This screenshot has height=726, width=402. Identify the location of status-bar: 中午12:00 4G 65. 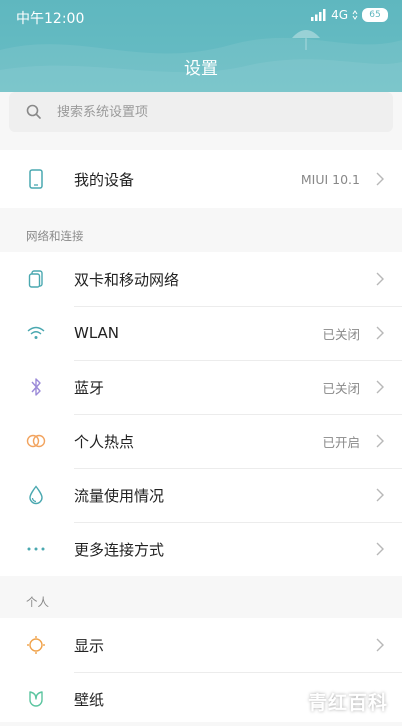
(201, 17).